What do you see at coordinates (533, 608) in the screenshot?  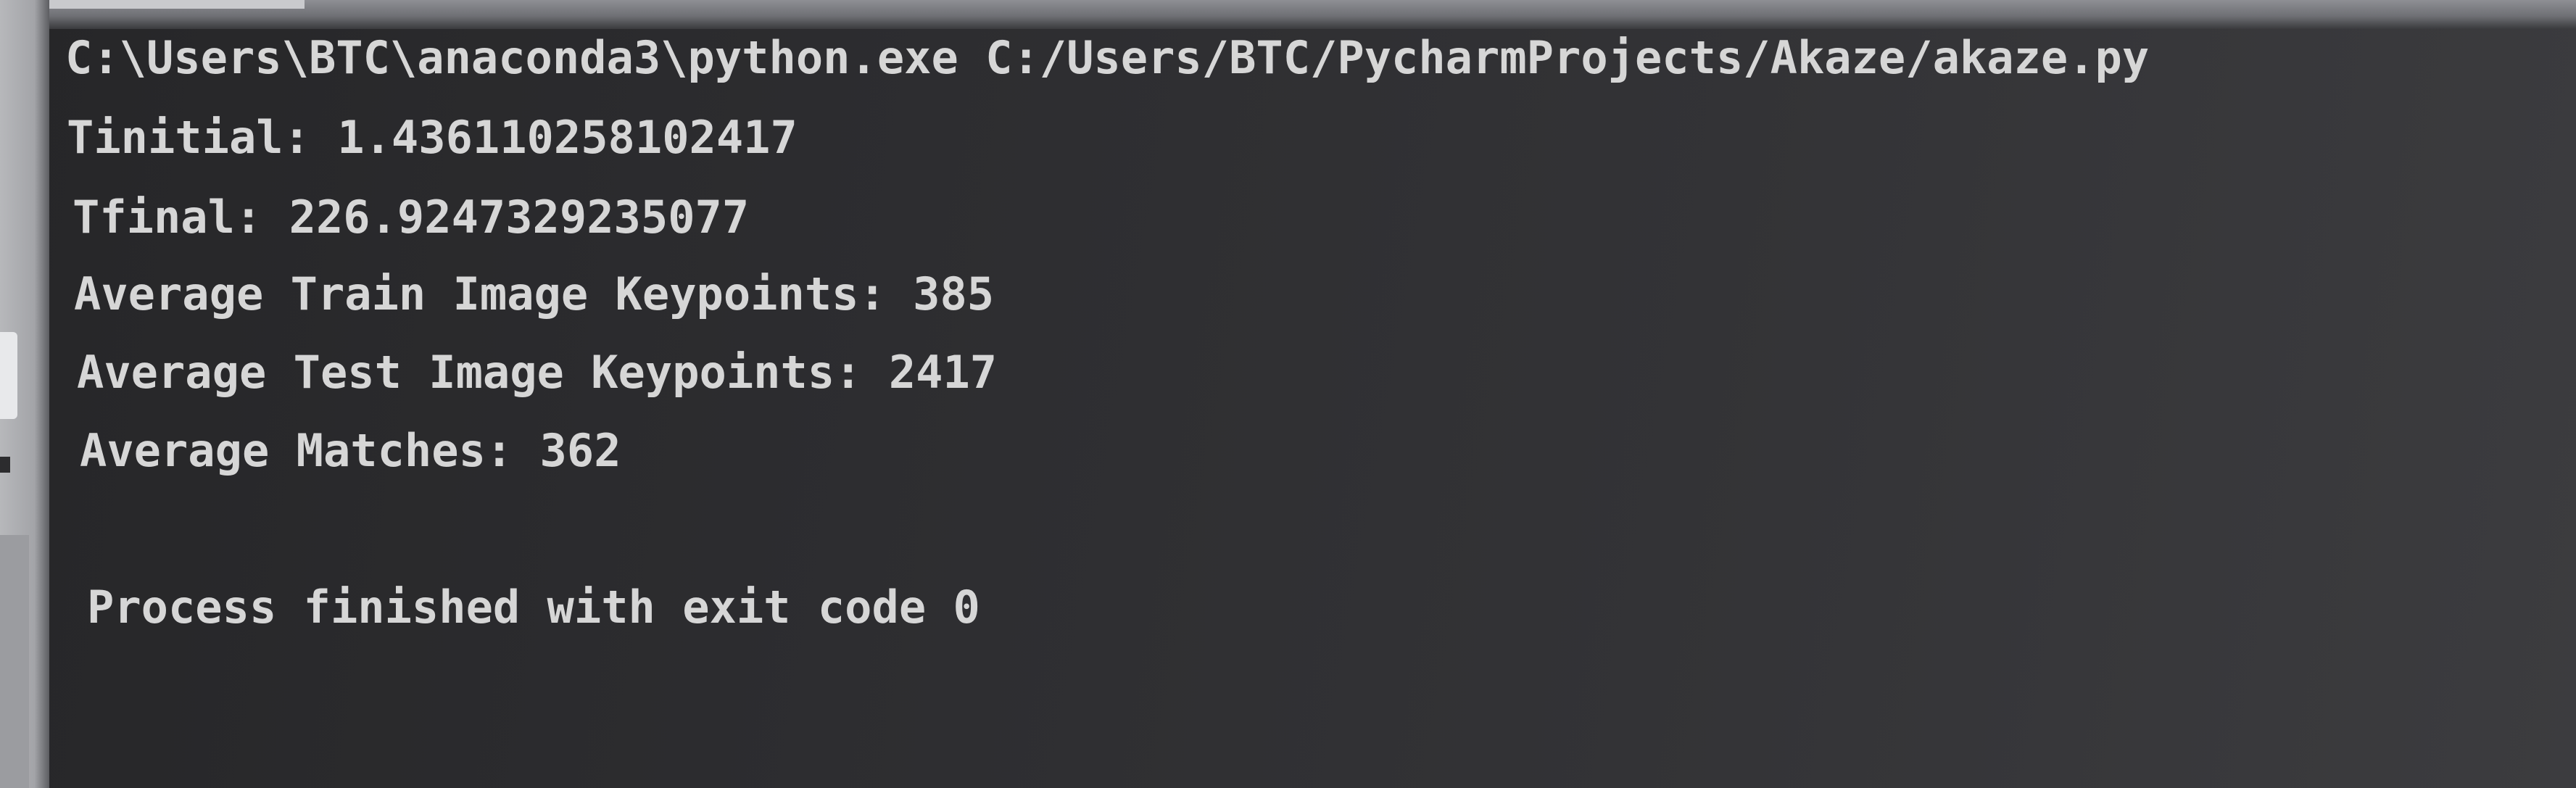 I see `console-exit-message: Process finished with exit code 0` at bounding box center [533, 608].